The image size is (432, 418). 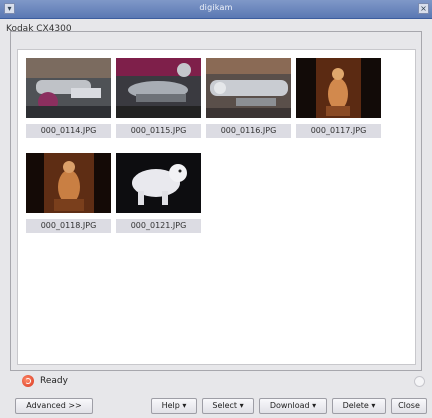 I want to click on window-title: digikam, so click(x=216, y=7).